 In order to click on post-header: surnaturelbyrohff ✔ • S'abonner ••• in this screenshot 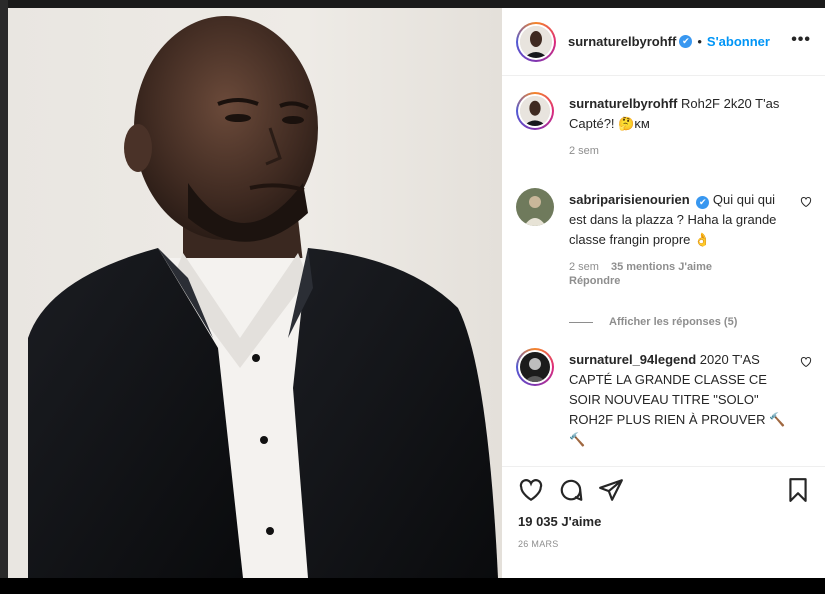, I will do `click(663, 42)`.